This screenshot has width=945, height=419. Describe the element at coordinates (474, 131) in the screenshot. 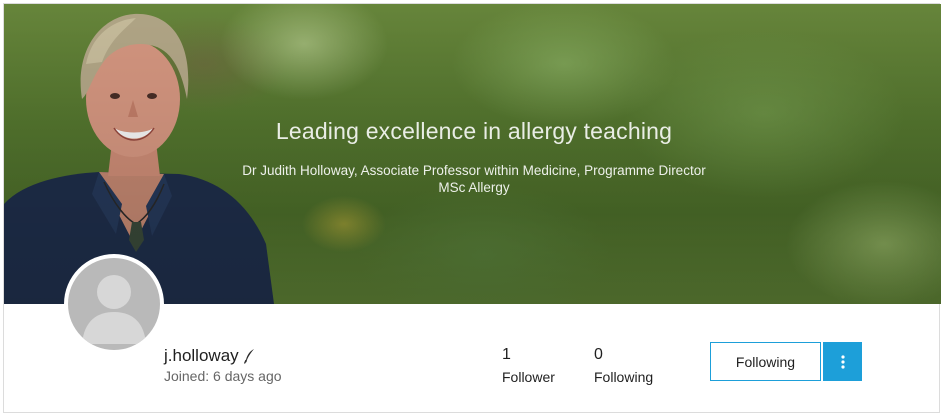

I see `banner-headline: Leading excellence in allergy teaching` at that location.